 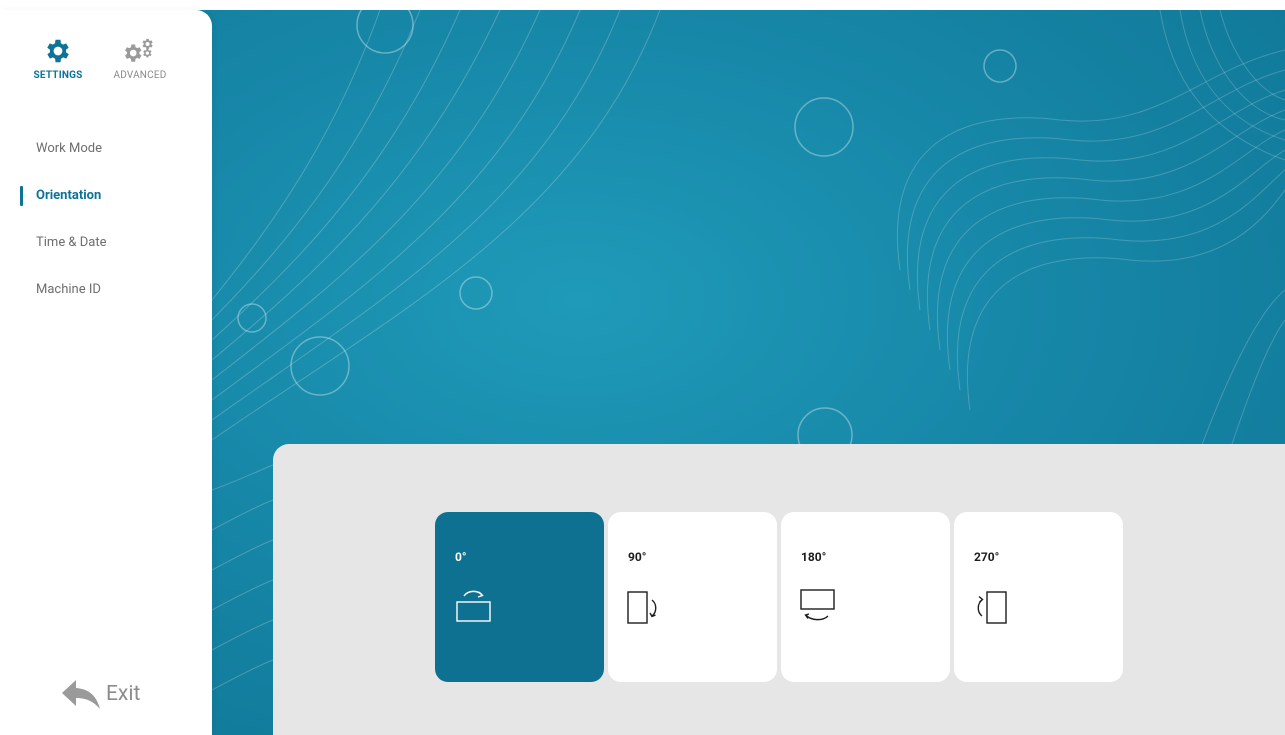 I want to click on orientation-option-180: 180°, so click(x=865, y=597).